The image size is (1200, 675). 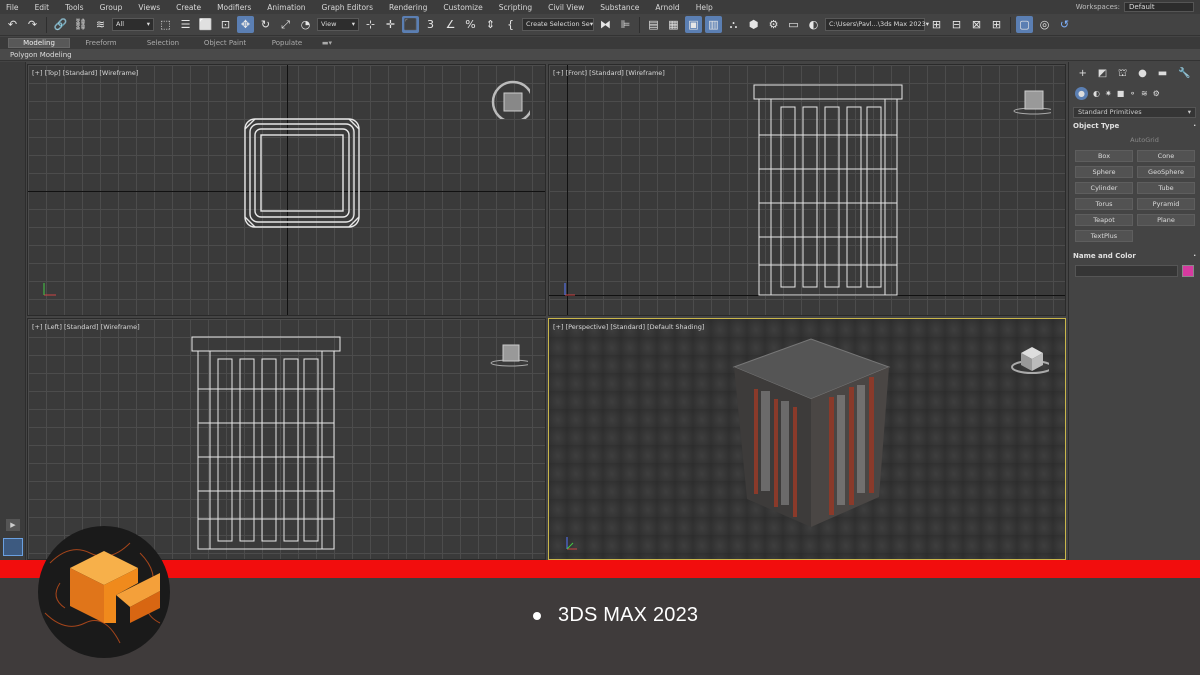 What do you see at coordinates (1104, 188) in the screenshot?
I see `cylinder-button: Cylinder` at bounding box center [1104, 188].